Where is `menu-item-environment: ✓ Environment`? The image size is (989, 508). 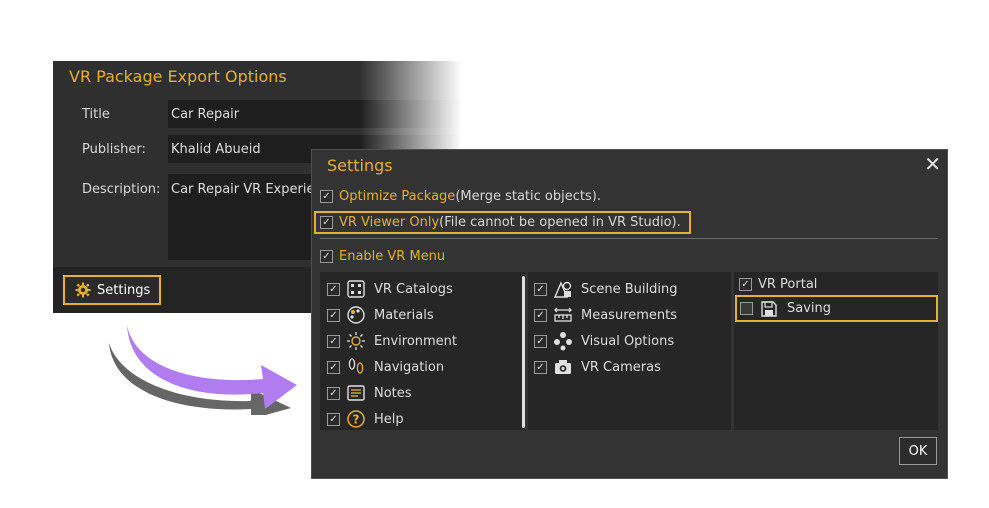 menu-item-environment: ✓ Environment is located at coordinates (392, 341).